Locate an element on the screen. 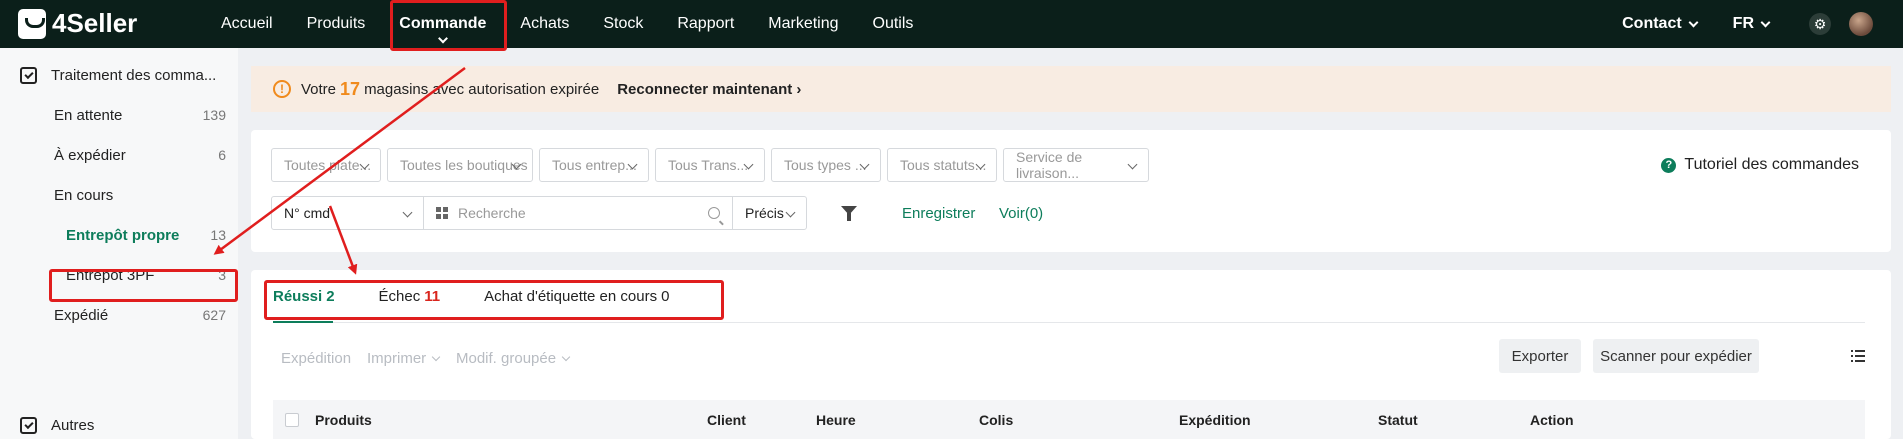  bulk-edit-menu: Modif. groupée is located at coordinates (513, 358).